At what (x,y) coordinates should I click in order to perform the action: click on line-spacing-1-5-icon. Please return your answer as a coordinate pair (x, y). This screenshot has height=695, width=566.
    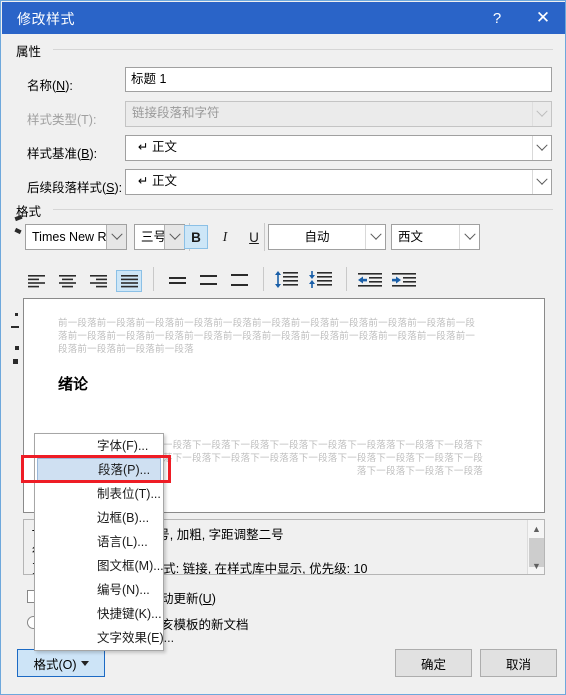
    Looking at the image, I should click on (208, 280).